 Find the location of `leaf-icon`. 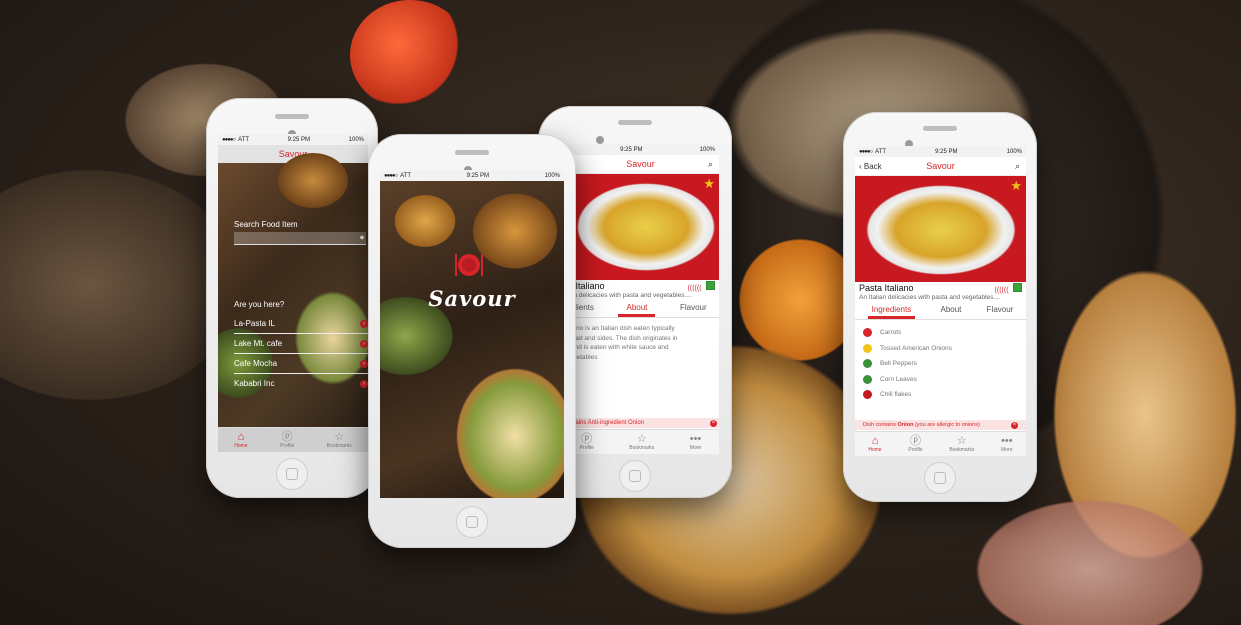

leaf-icon is located at coordinates (867, 379).